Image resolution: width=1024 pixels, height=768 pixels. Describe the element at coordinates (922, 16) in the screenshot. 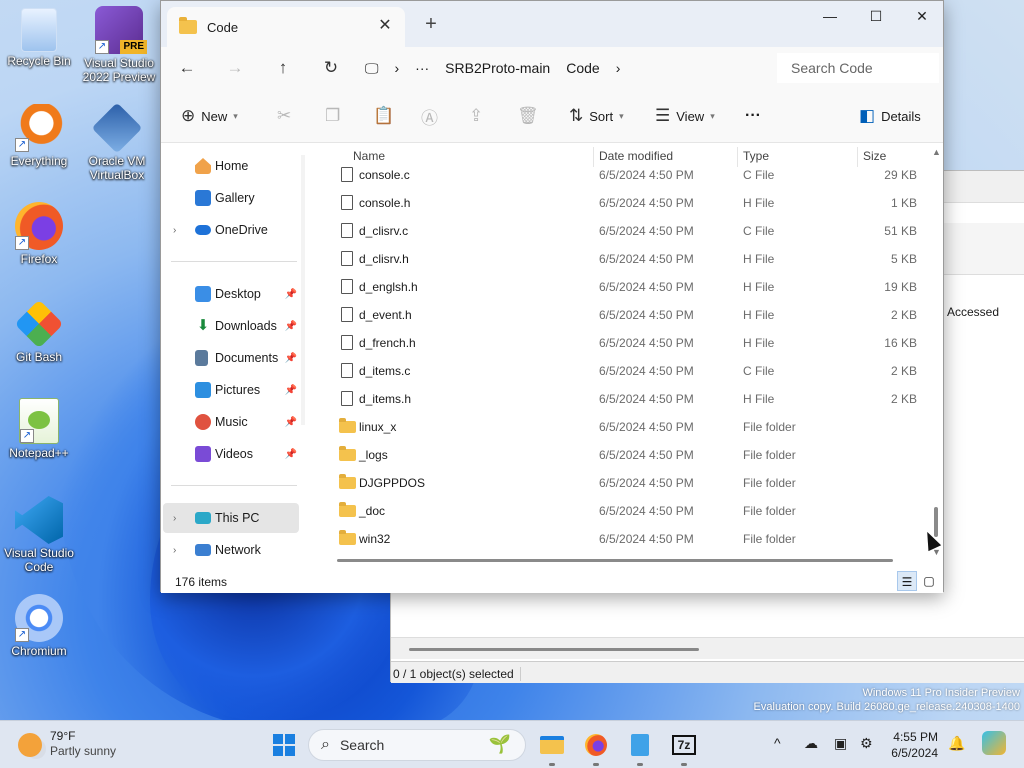

I see `close-window-button: ✕` at that location.